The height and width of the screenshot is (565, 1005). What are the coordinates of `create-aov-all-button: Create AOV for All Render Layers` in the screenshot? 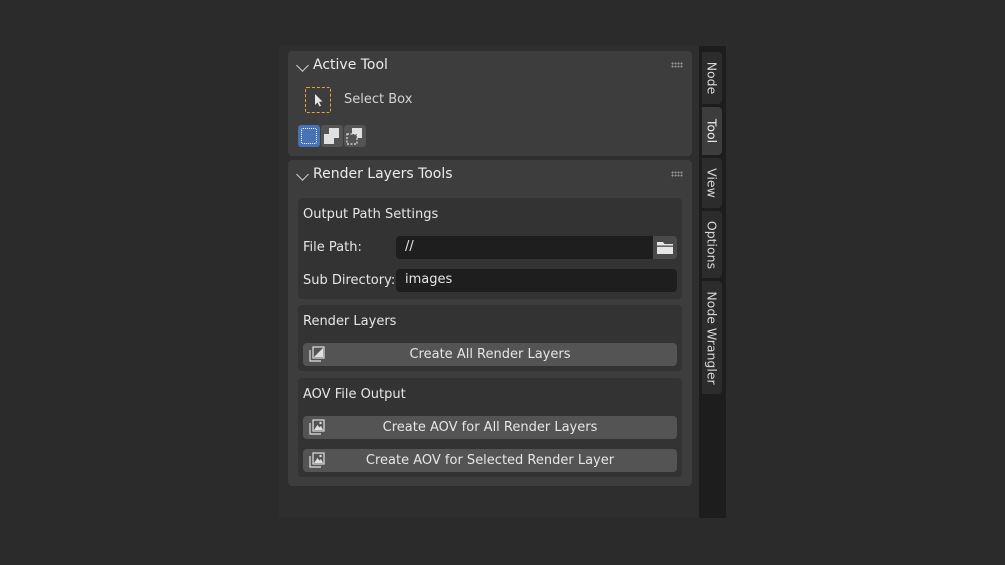 It's located at (490, 427).